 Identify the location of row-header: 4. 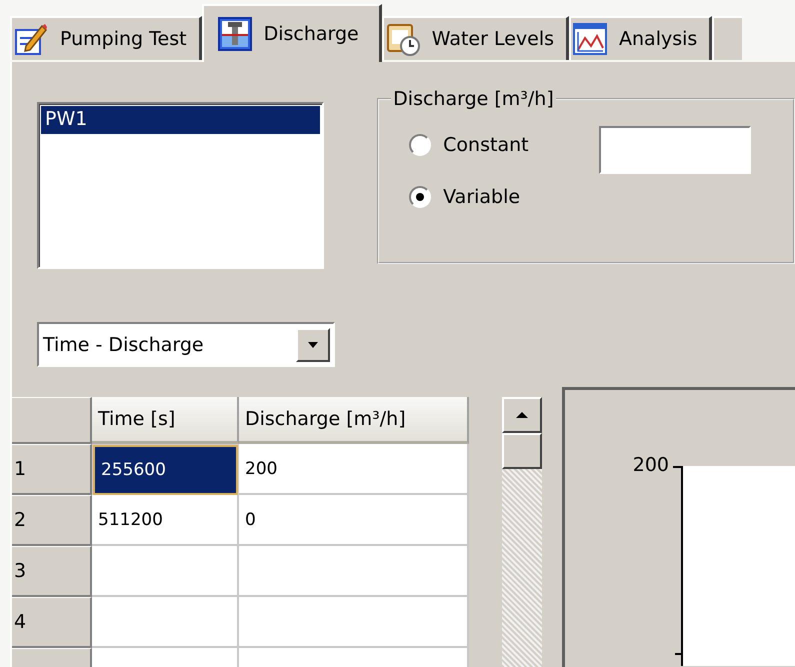
(52, 622).